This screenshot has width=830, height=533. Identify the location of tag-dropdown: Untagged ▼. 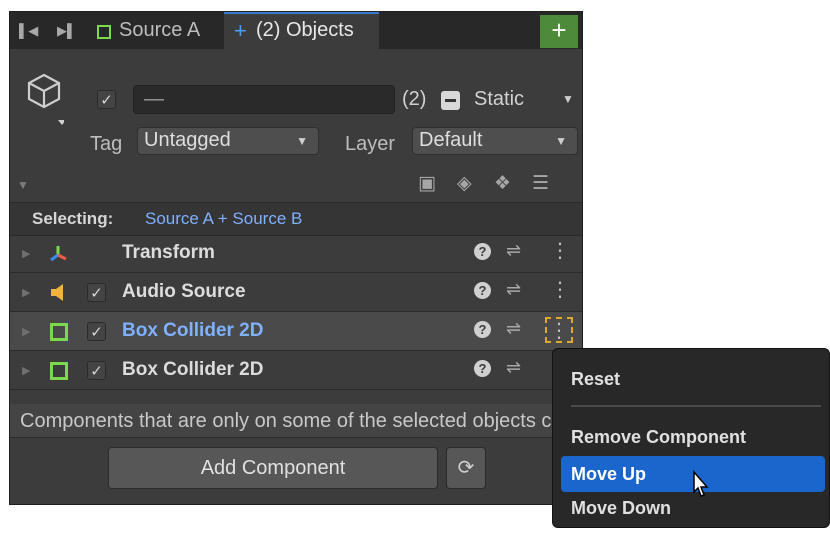
(228, 141).